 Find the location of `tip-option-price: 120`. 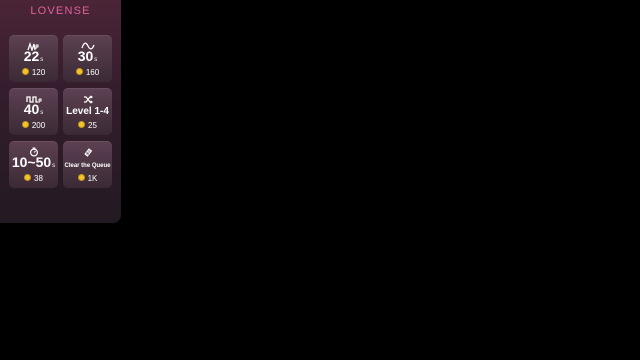

tip-option-price: 120 is located at coordinates (33, 73).